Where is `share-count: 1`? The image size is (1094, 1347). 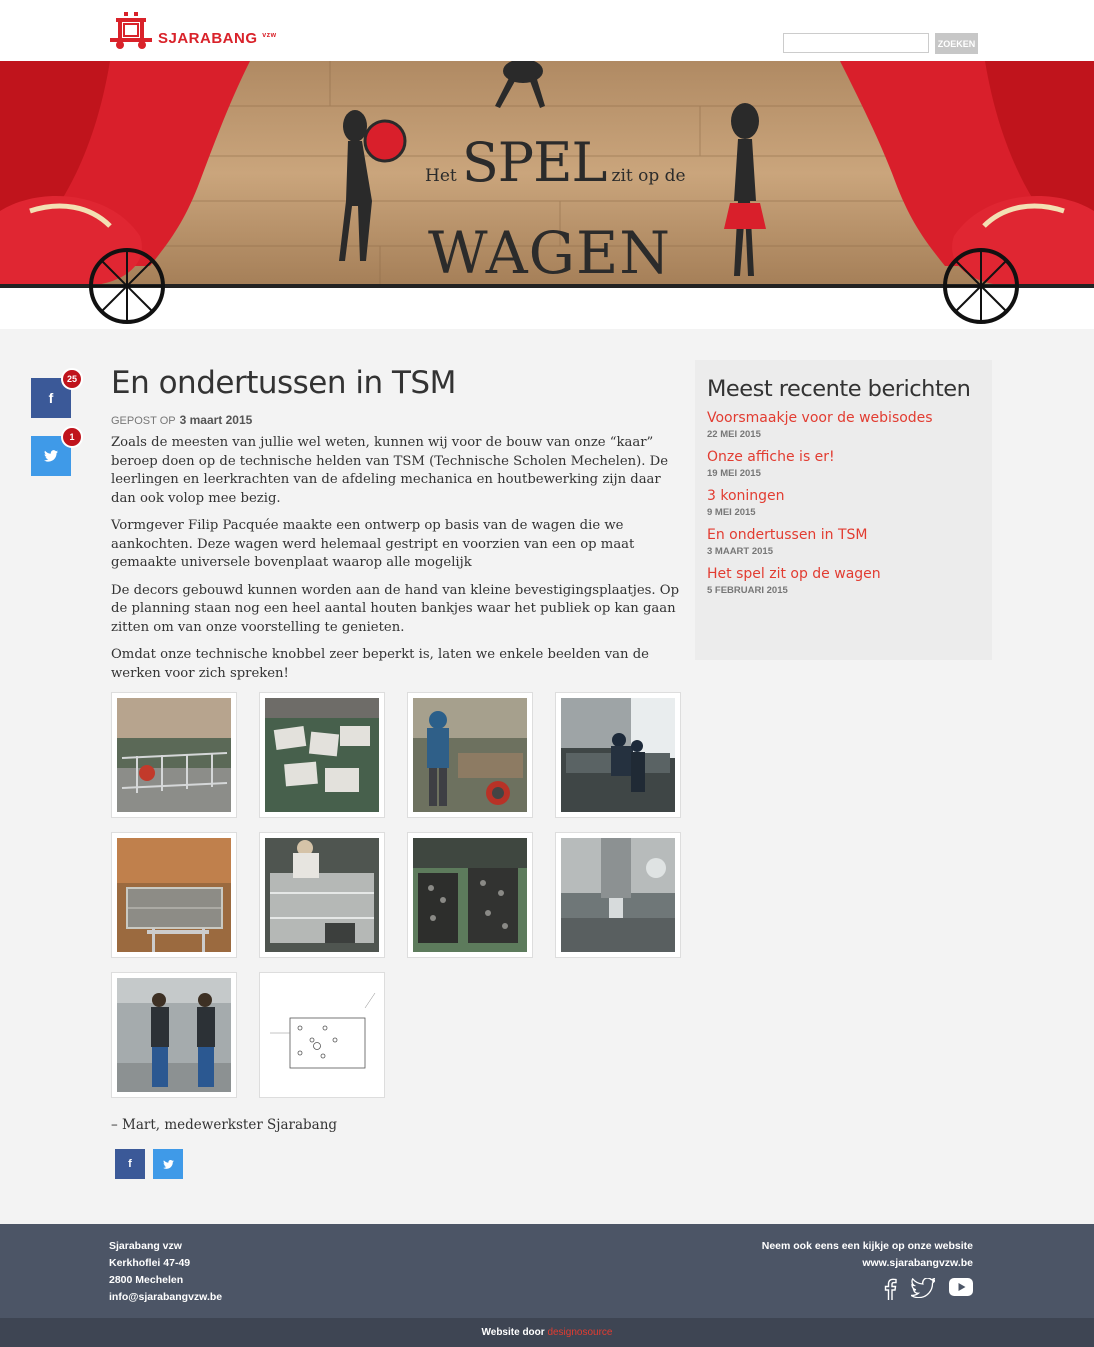
share-count: 1 is located at coordinates (72, 437).